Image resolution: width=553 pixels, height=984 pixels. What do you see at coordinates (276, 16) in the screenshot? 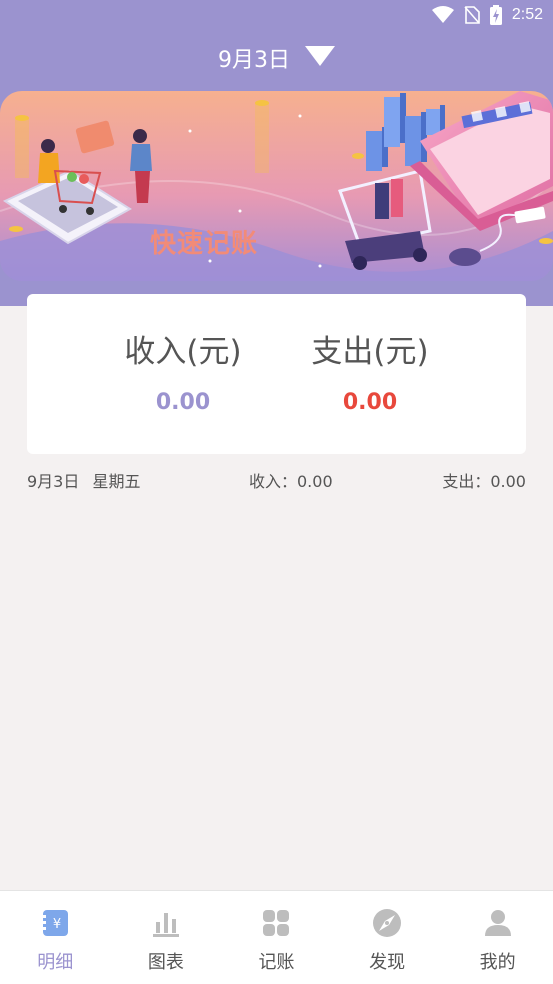
I see `status-bar: 2:52` at bounding box center [276, 16].